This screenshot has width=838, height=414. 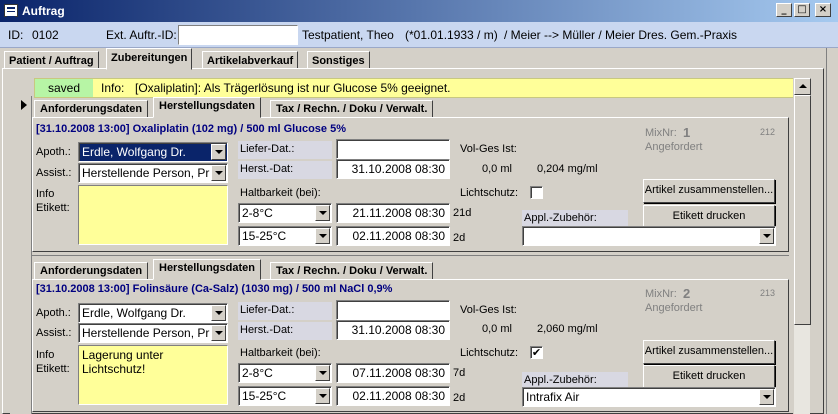 What do you see at coordinates (153, 375) in the screenshot?
I see `info-etikett-memo: Lagerung unter Lichtschutz!` at bounding box center [153, 375].